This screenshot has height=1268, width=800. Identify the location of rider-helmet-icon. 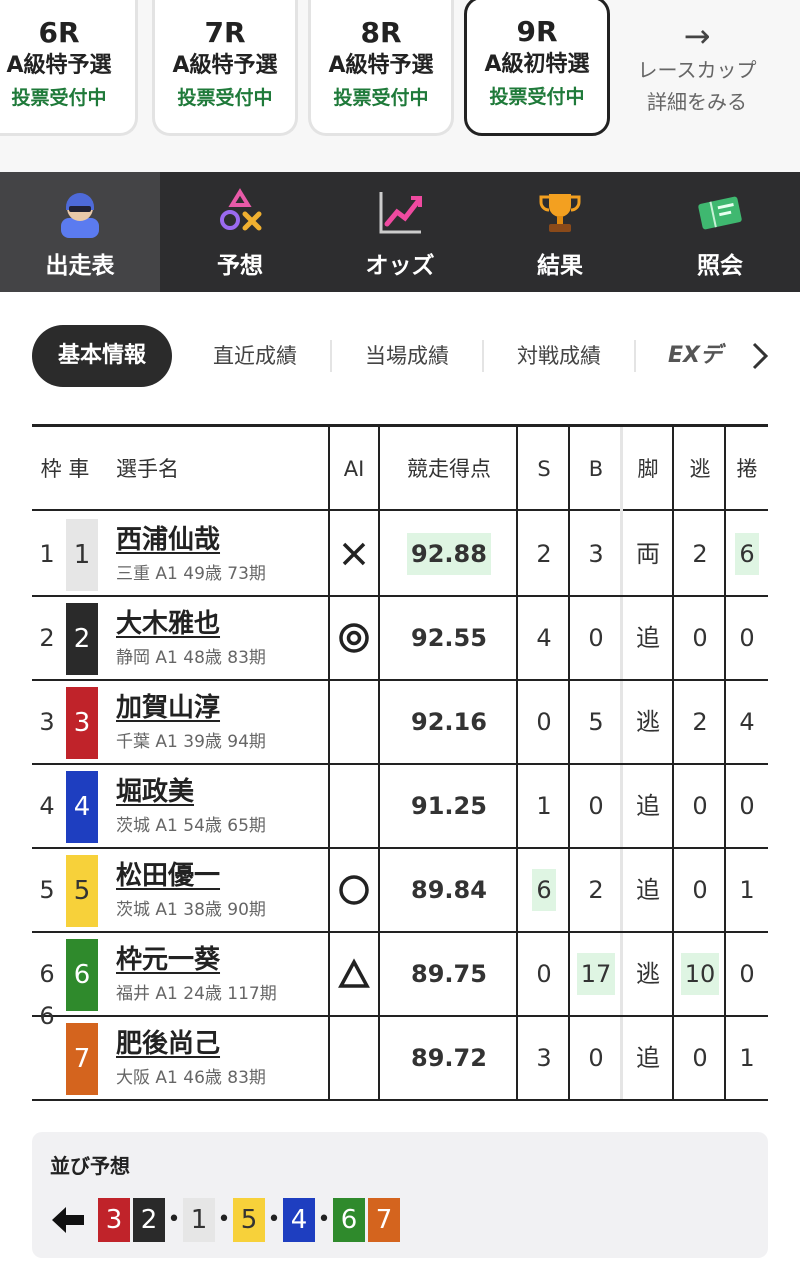
(80, 215).